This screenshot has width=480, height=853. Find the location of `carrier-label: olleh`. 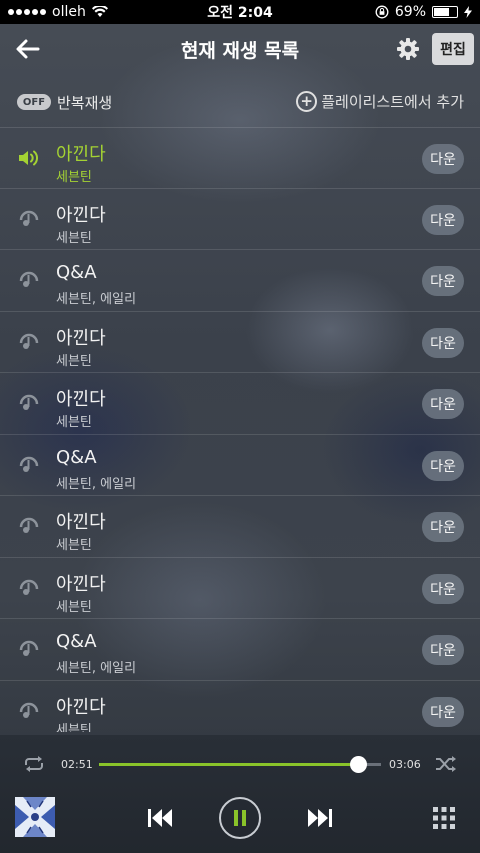

carrier-label: olleh is located at coordinates (69, 12).